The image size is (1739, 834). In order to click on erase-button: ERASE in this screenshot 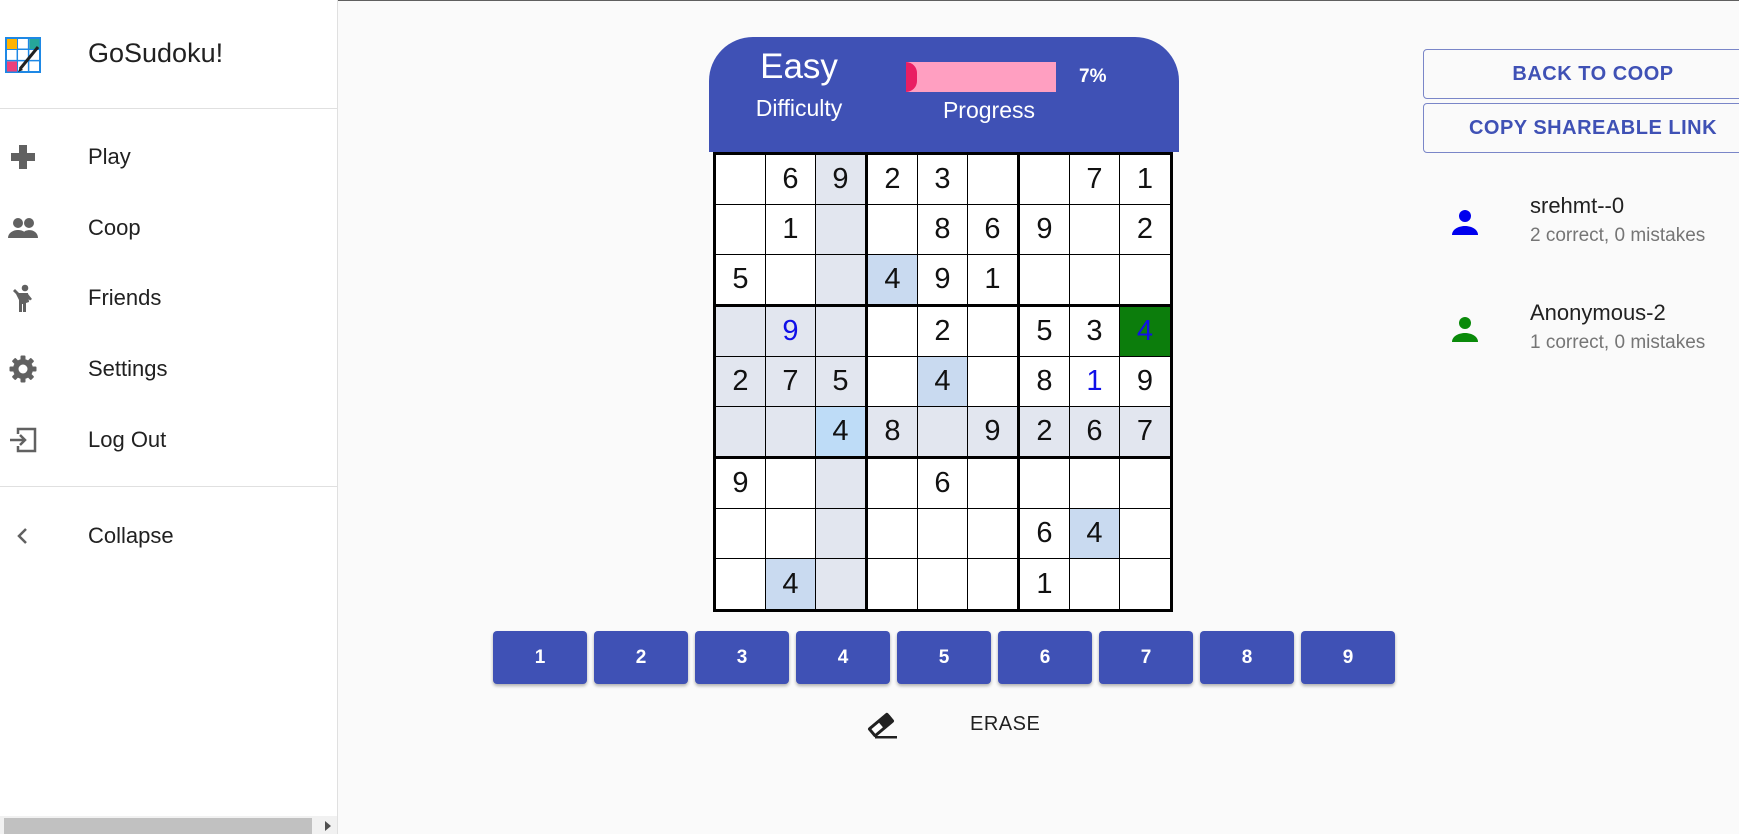, I will do `click(1005, 724)`.